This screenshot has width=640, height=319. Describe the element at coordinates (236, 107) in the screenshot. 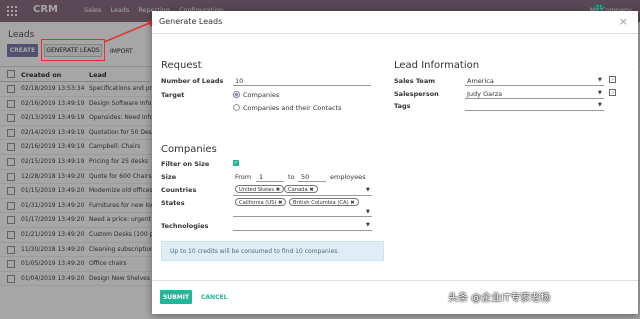

I see `target-companies-contacts-radio` at that location.